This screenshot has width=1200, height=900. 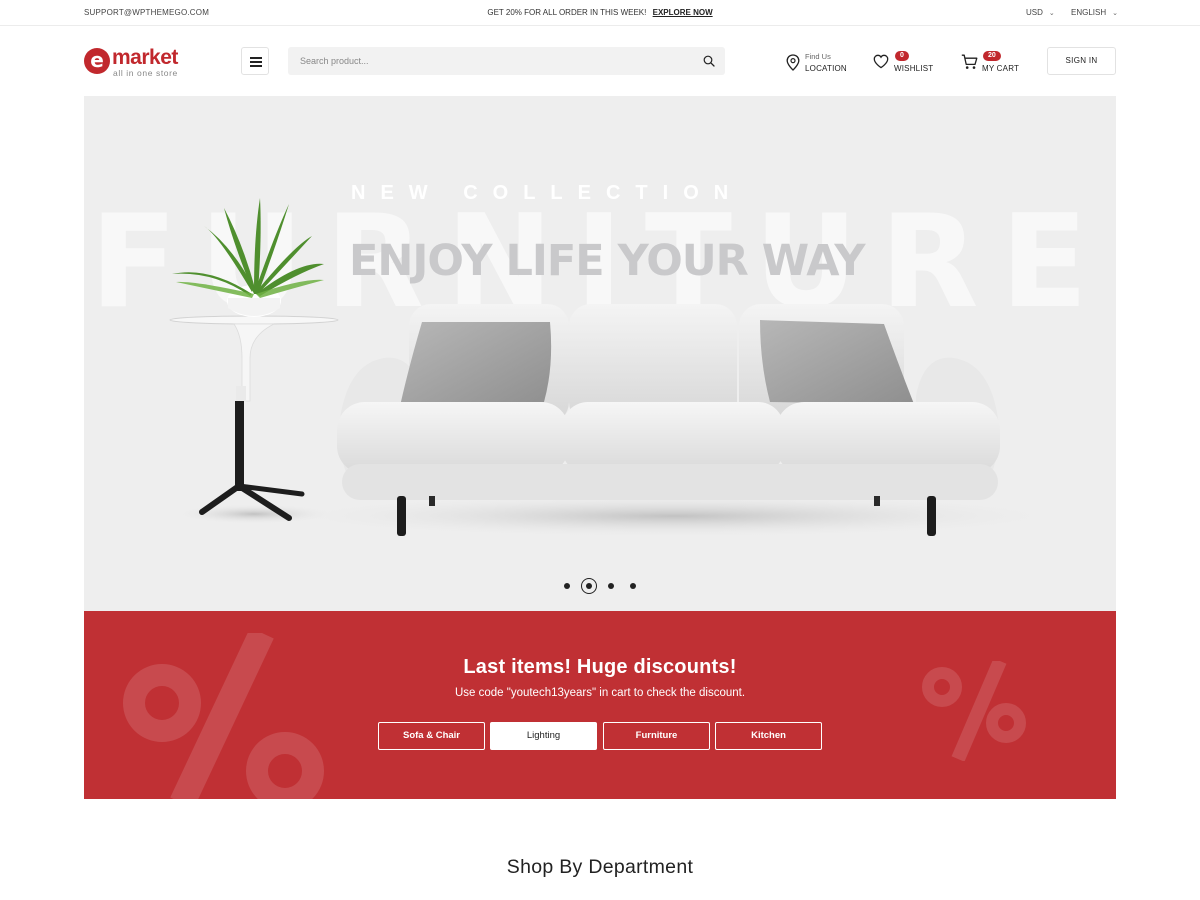 I want to click on search-input, so click(x=488, y=61).